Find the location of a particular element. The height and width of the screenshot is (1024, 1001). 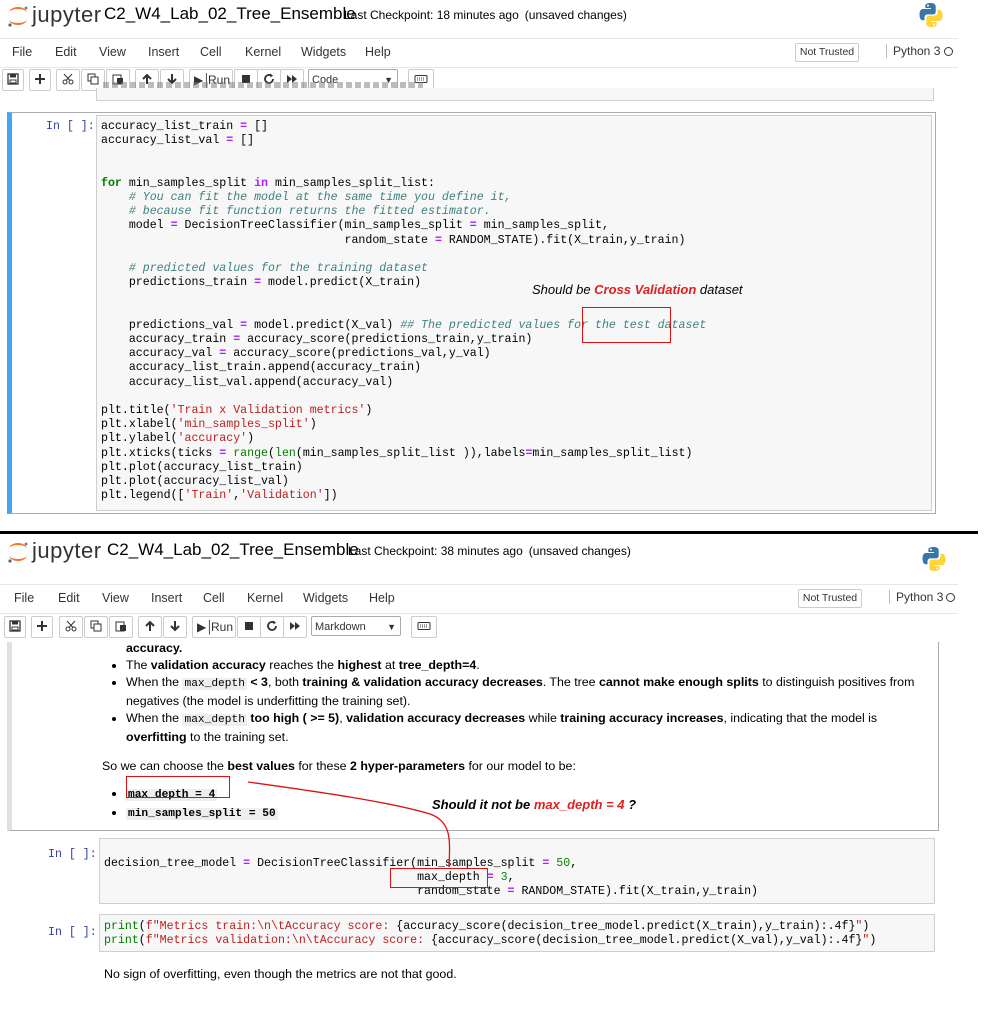

fast-forward-icon is located at coordinates (295, 626).